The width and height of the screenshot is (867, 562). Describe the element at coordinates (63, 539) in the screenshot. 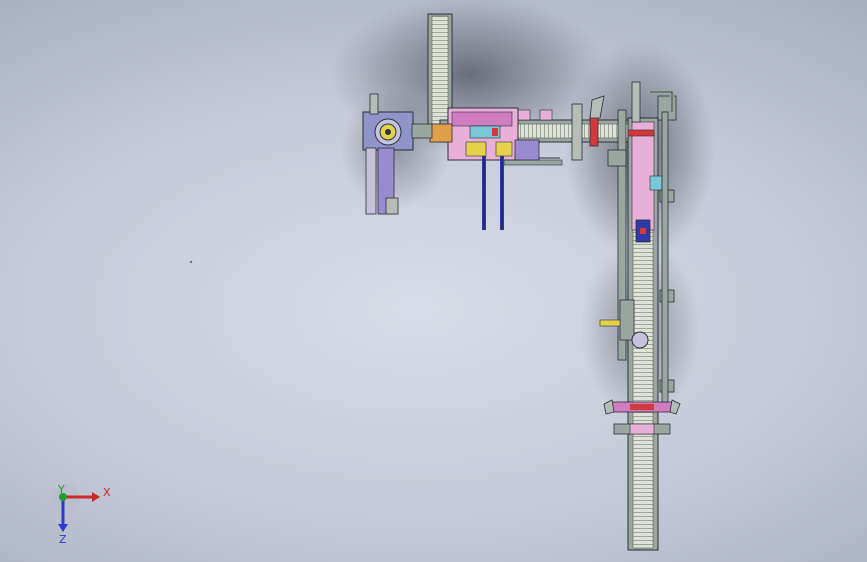

I see `z-axis-label: Z` at that location.